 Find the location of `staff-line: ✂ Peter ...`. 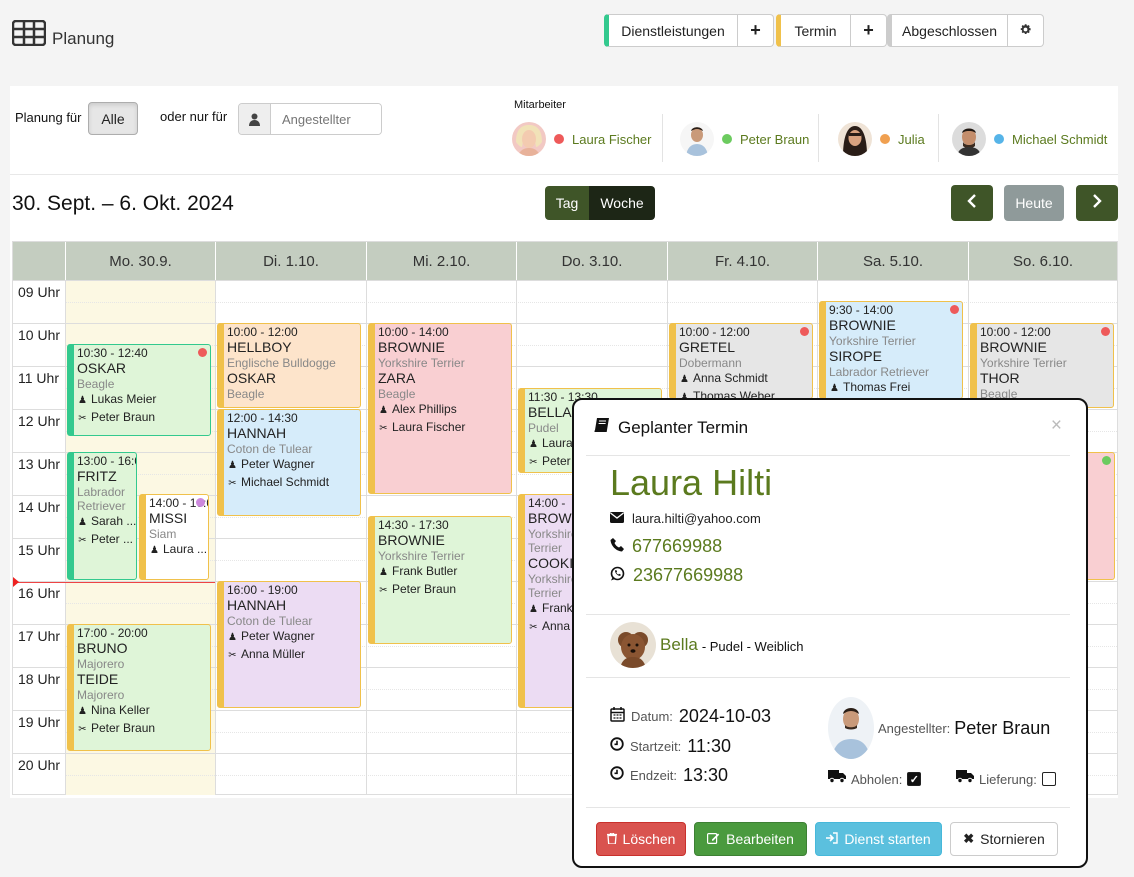

staff-line: ✂ Peter ... is located at coordinates (106, 540).